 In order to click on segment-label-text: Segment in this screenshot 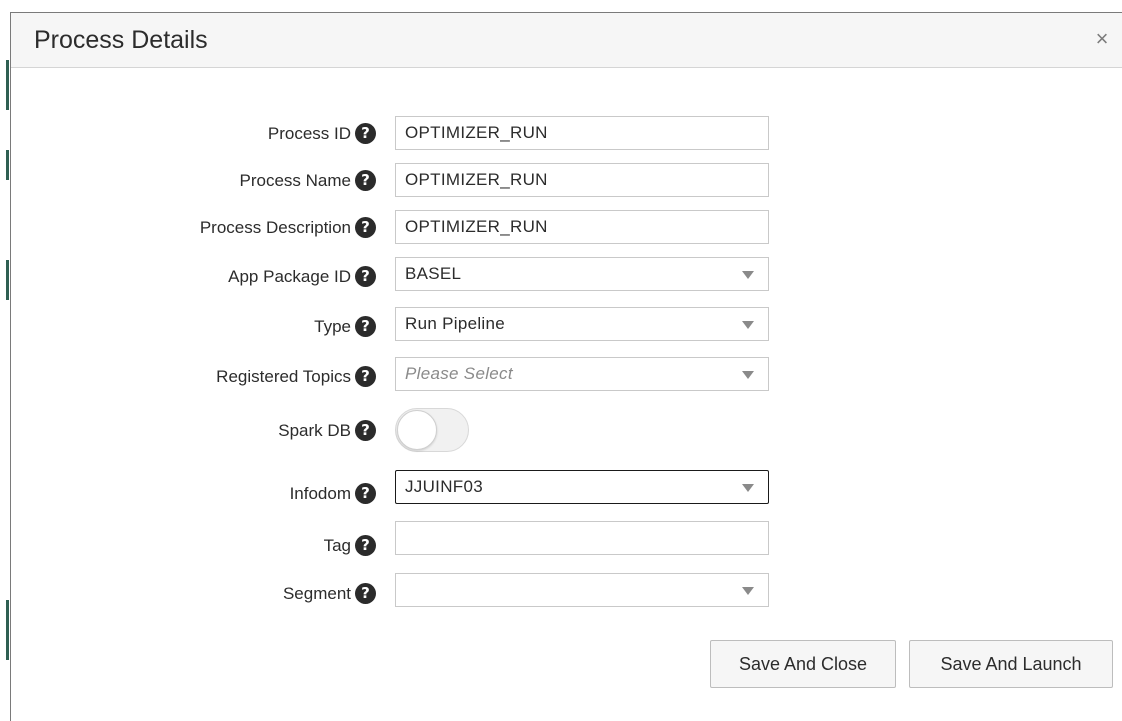, I will do `click(316, 593)`.